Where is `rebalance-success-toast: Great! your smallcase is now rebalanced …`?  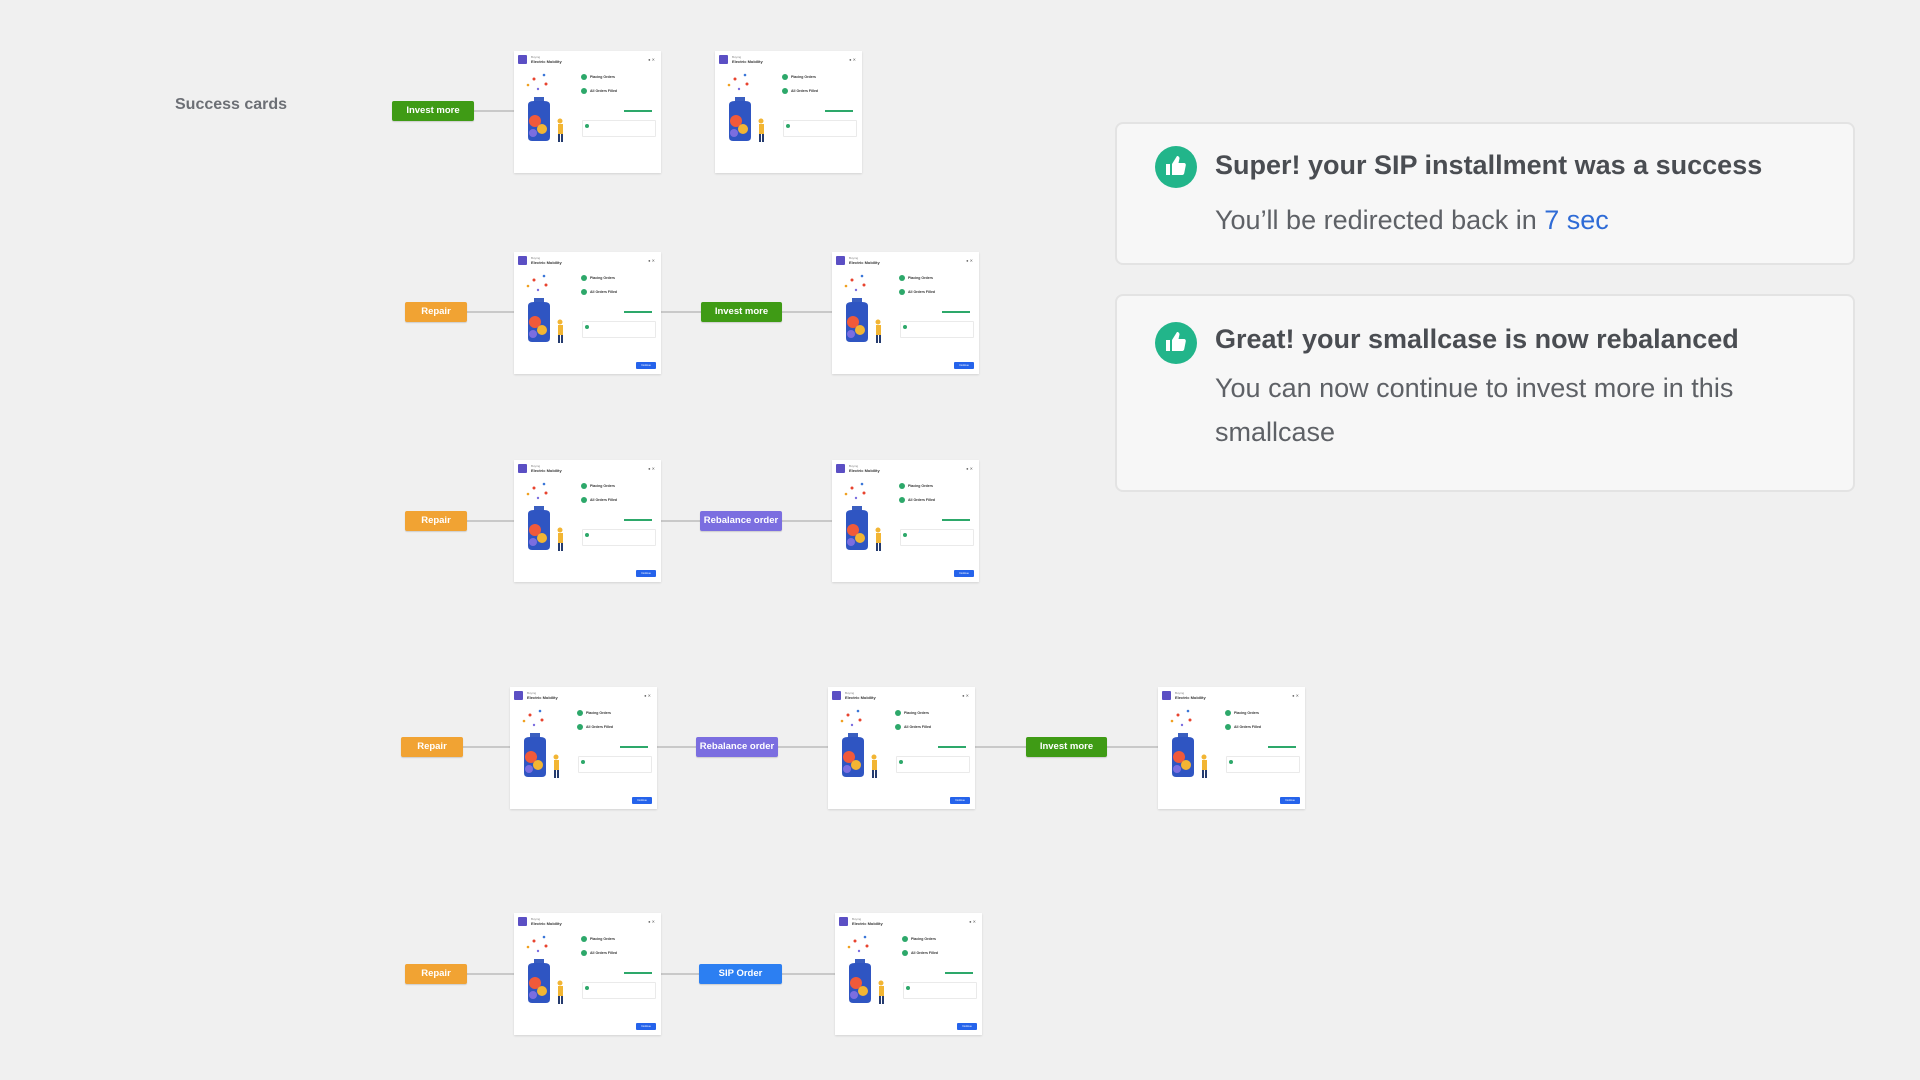 rebalance-success-toast: Great! your smallcase is now rebalanced … is located at coordinates (1485, 393).